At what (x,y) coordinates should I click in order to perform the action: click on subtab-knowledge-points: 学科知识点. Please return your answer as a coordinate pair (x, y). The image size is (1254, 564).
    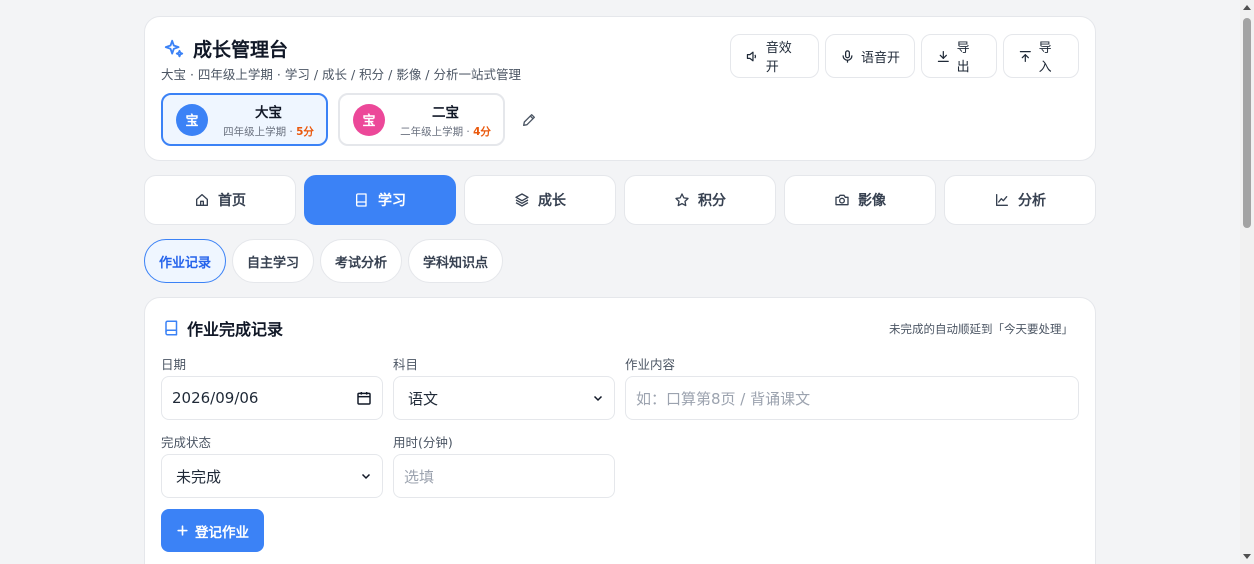
    Looking at the image, I should click on (456, 261).